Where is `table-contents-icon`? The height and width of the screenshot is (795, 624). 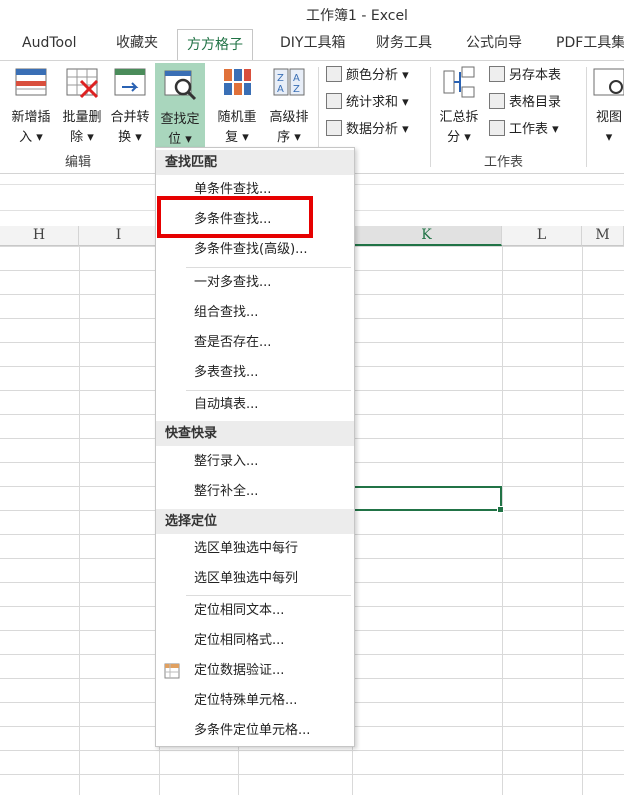 table-contents-icon is located at coordinates (497, 101).